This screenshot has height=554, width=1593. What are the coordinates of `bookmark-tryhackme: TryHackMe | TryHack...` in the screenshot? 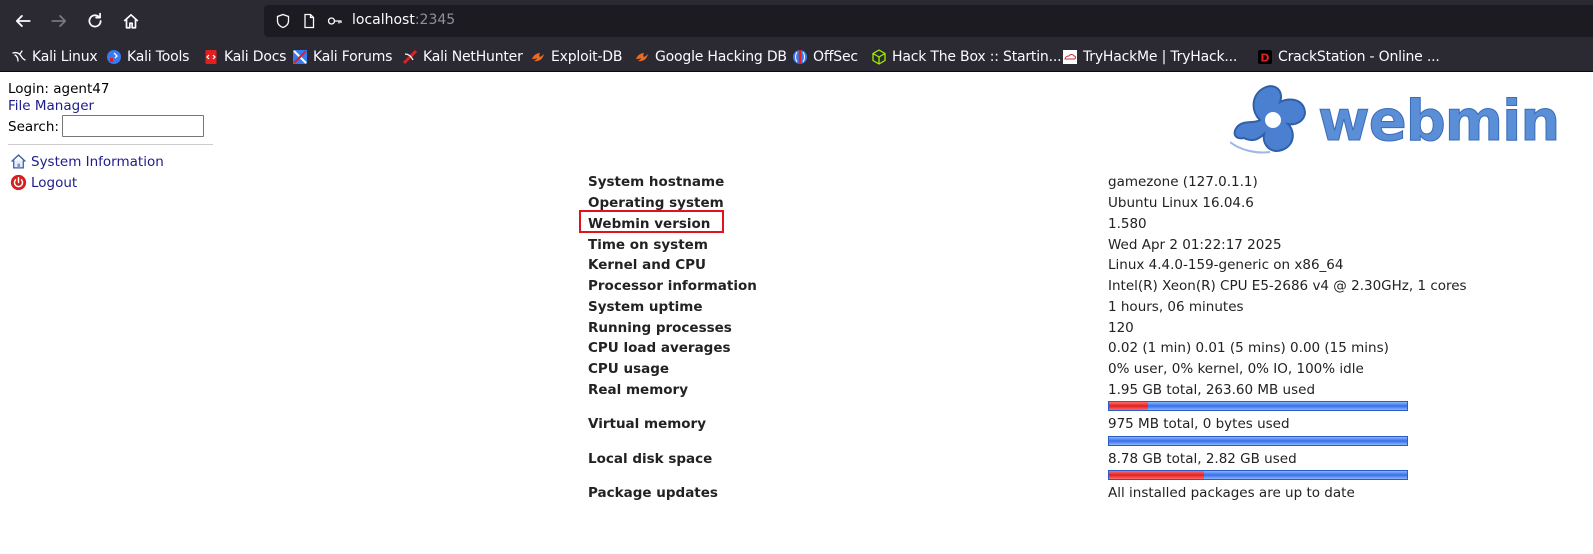 It's located at (1149, 57).